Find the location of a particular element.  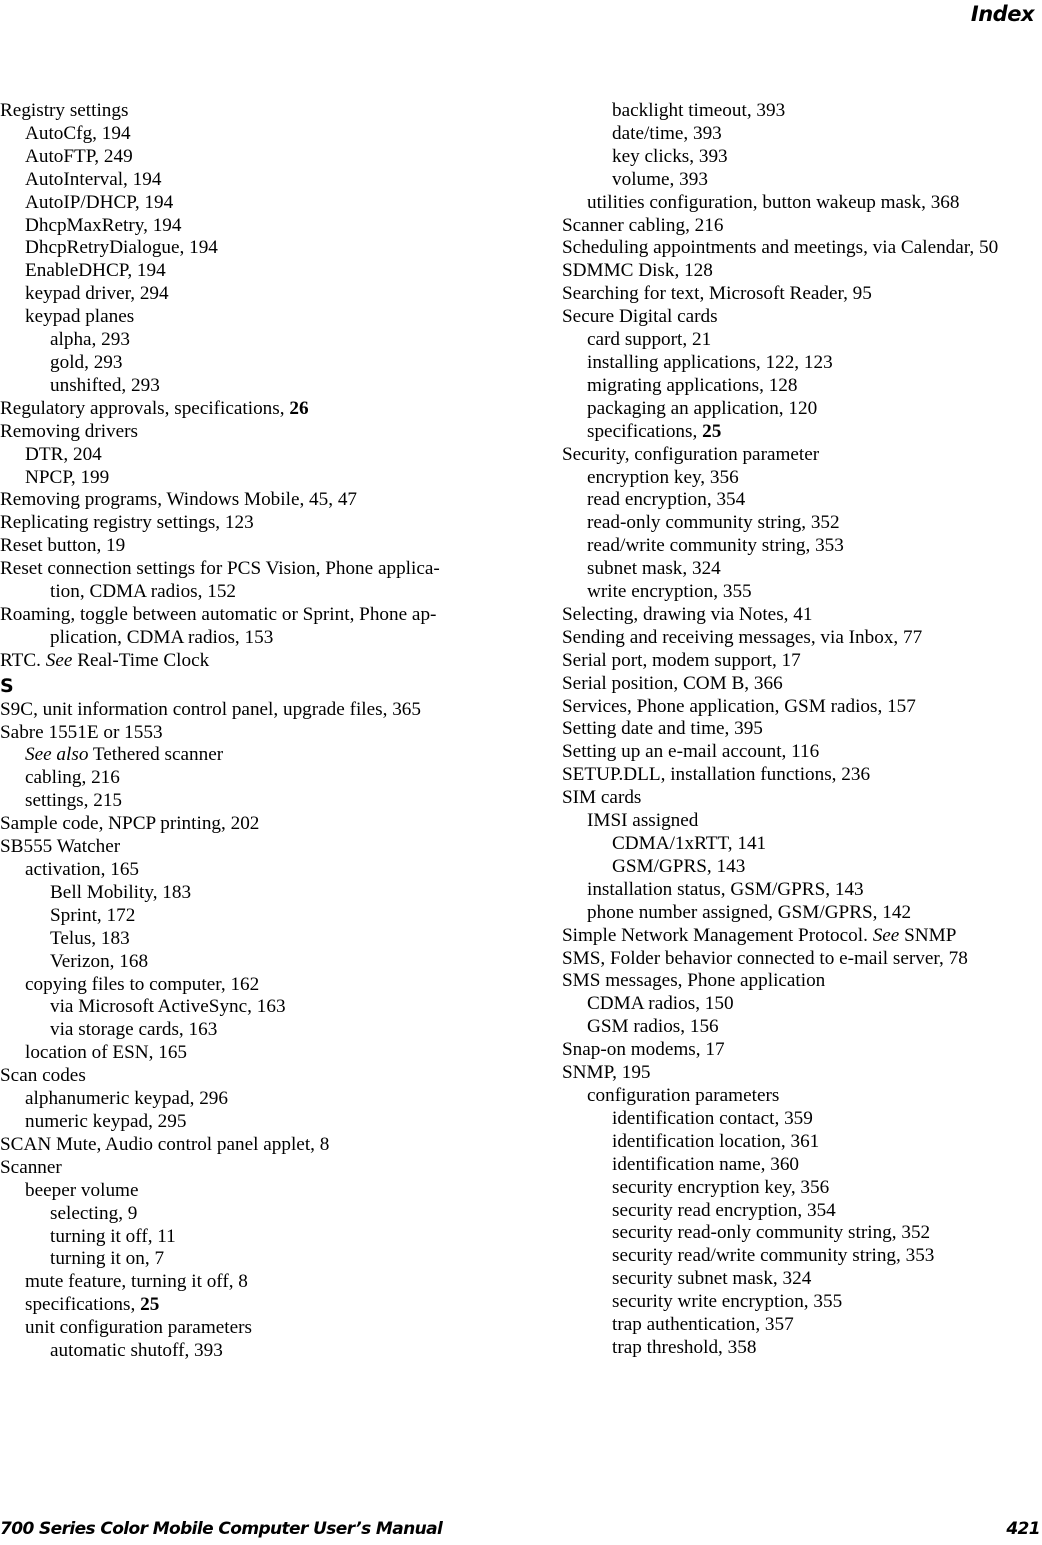

entry-text: CDMA radios, 150 is located at coordinates (660, 1004).